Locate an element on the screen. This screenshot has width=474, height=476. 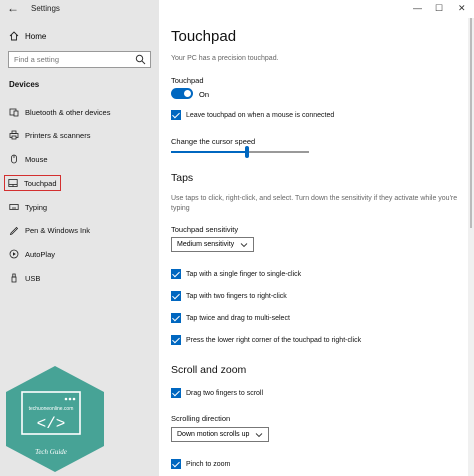
watermark-logo: techuoneonline.com </> Tech Guide is located at coordinates (55, 419).